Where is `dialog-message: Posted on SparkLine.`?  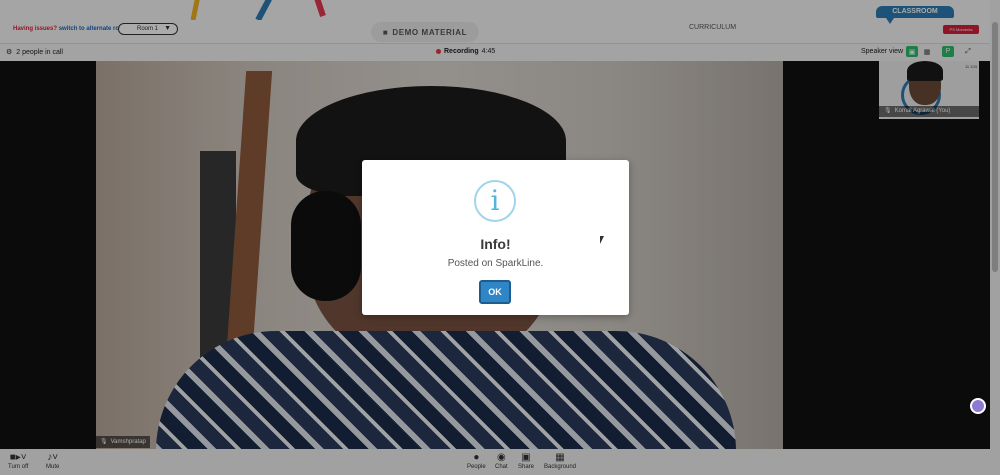 dialog-message: Posted on SparkLine. is located at coordinates (495, 263).